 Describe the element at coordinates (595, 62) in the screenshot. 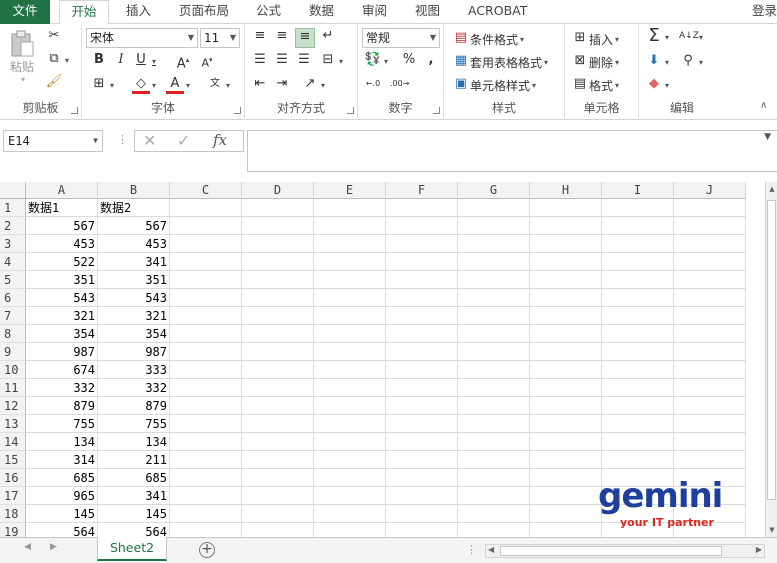

I see `delete-cells-button: ⊠ 删除 ▾` at that location.